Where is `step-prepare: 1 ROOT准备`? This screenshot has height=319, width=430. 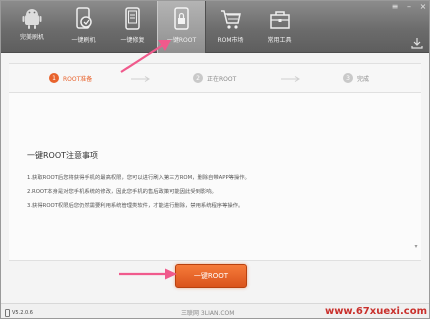 step-prepare: 1 ROOT准备 is located at coordinates (70, 78).